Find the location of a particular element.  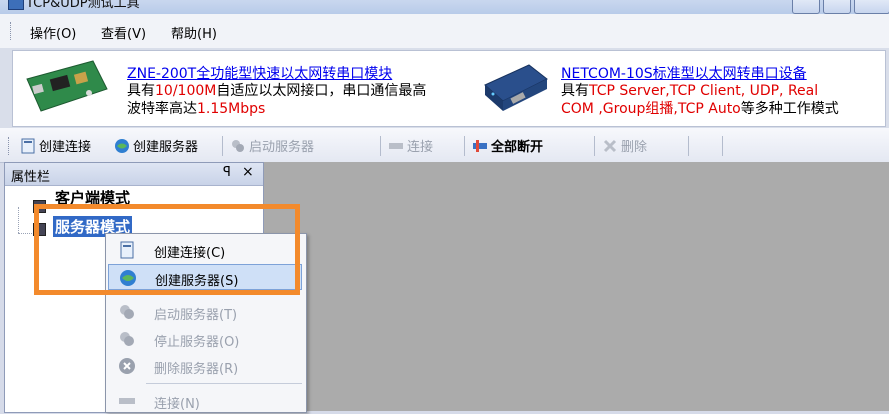

delete-icon is located at coordinates (610, 145).